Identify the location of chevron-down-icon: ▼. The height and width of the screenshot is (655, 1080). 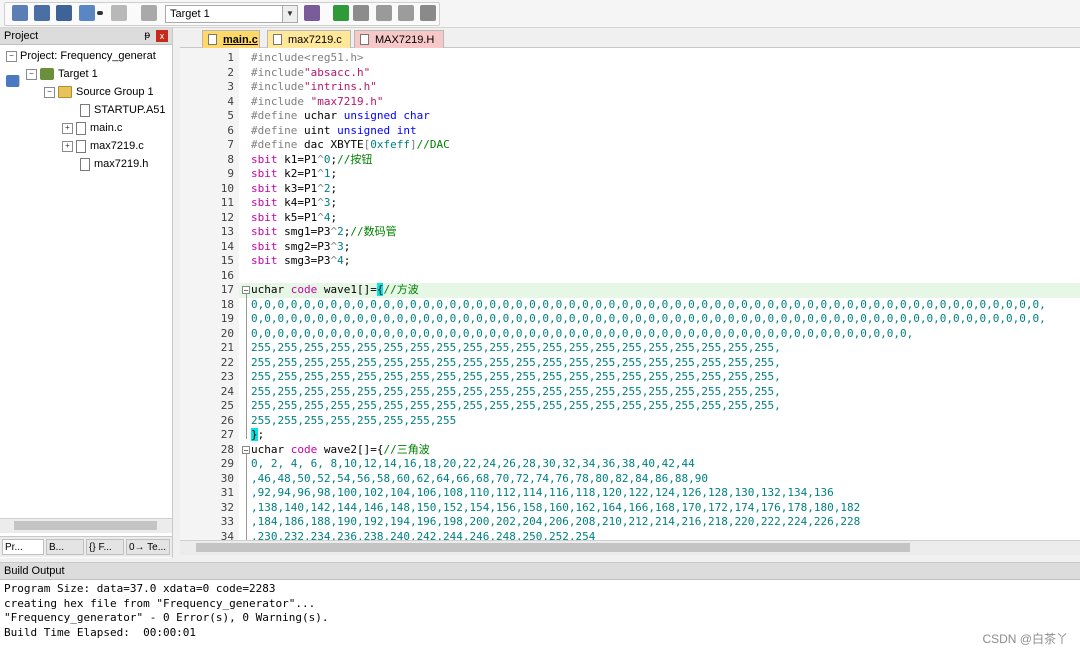
(289, 14).